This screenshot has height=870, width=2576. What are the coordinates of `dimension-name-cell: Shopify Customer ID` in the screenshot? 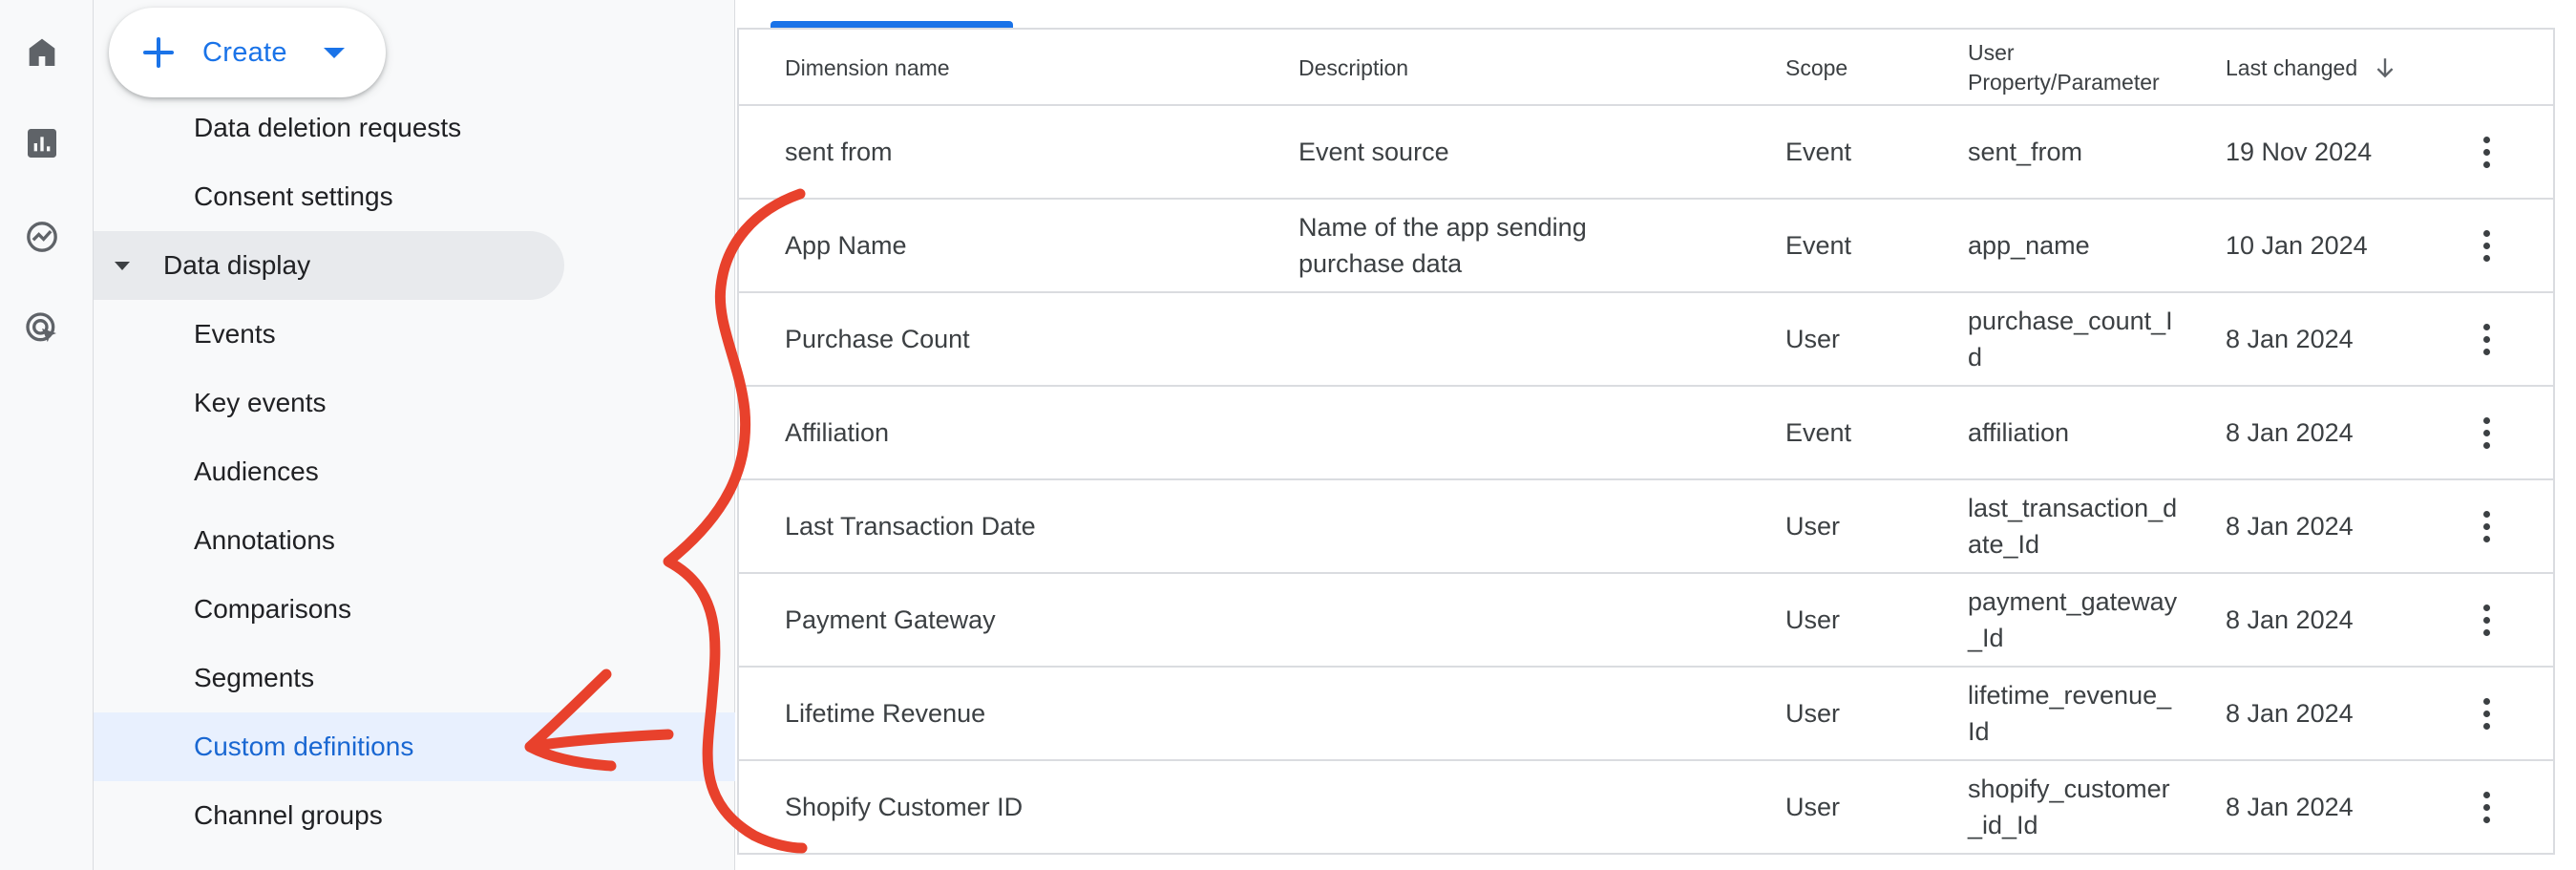 It's located at (1023, 807).